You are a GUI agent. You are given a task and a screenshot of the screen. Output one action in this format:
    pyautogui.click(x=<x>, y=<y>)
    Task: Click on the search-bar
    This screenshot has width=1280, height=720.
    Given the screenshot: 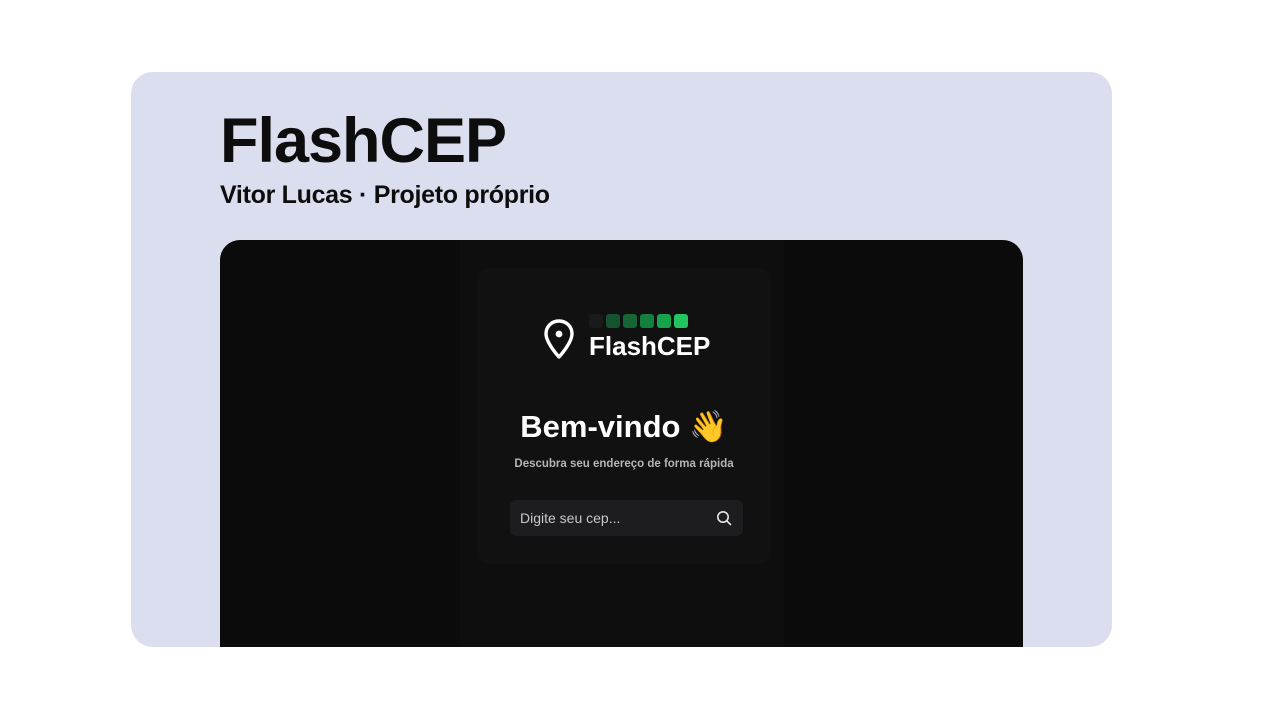 What is the action you would take?
    pyautogui.click(x=626, y=518)
    